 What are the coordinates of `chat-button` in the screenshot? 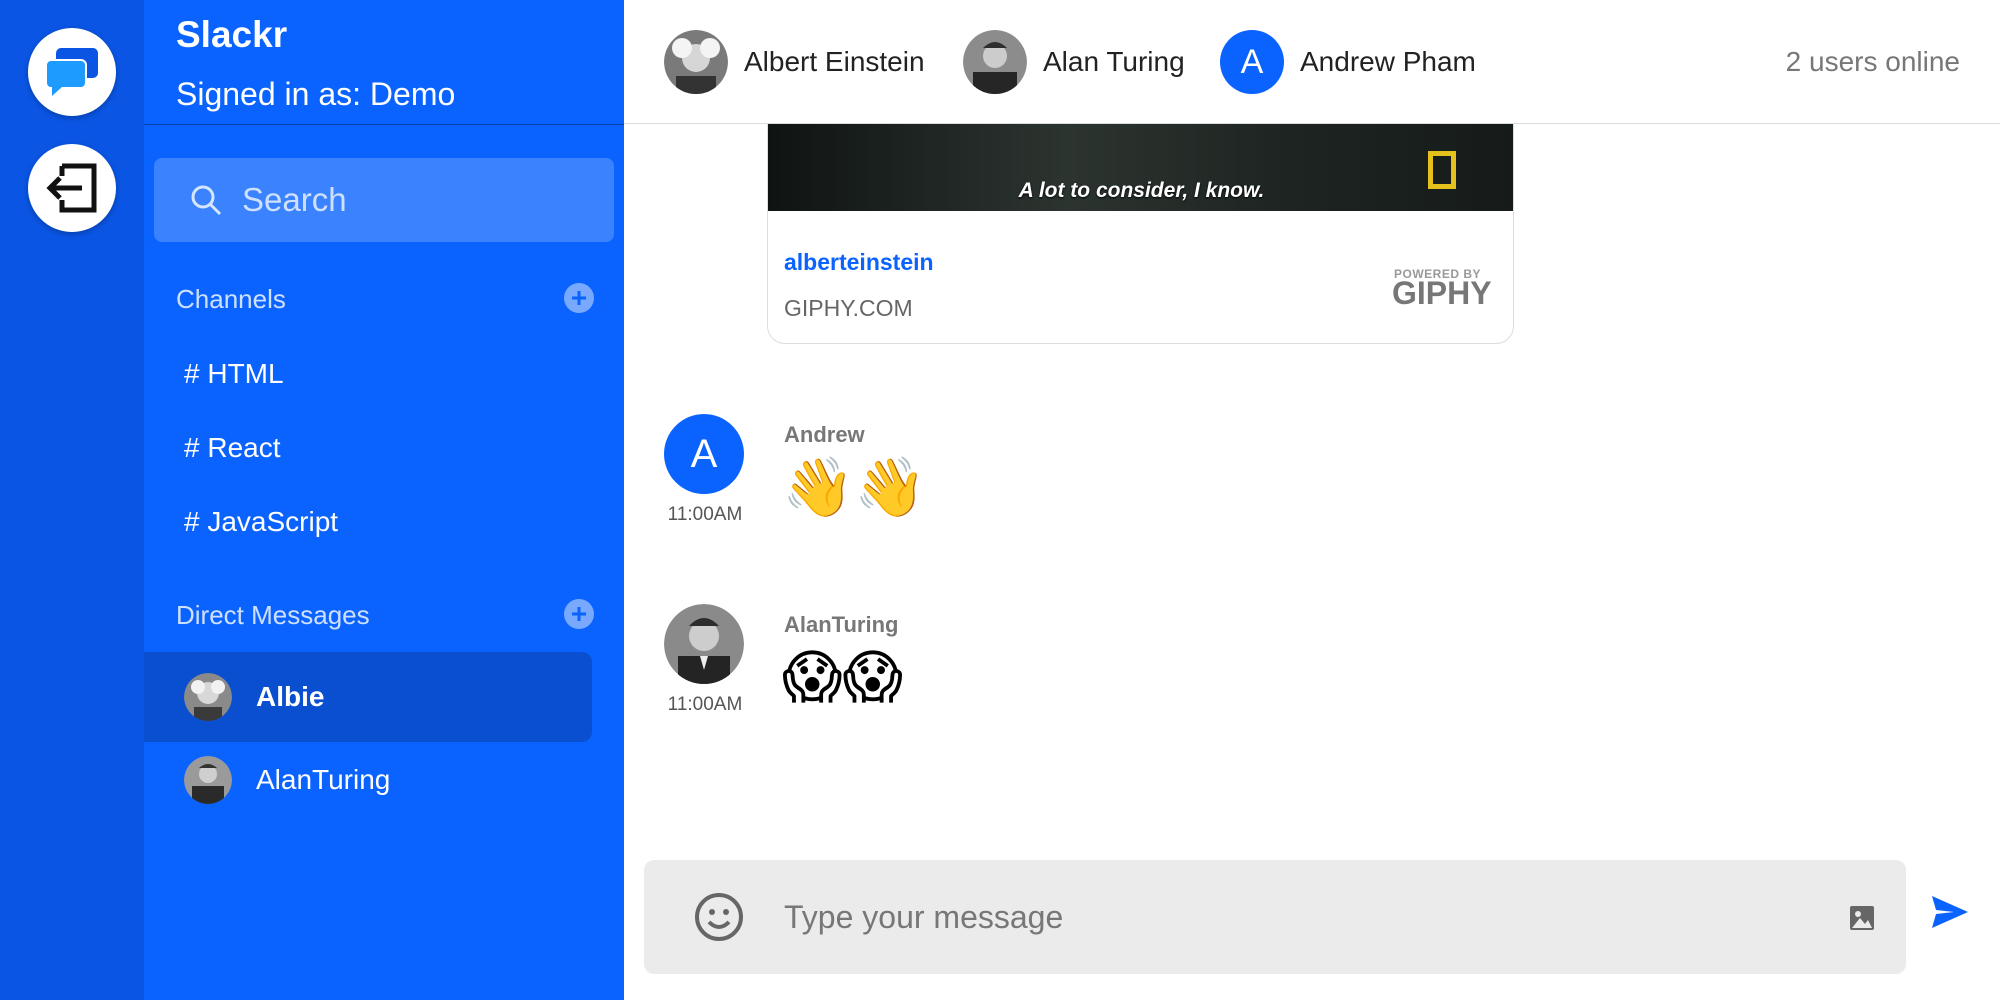 It's located at (72, 72).